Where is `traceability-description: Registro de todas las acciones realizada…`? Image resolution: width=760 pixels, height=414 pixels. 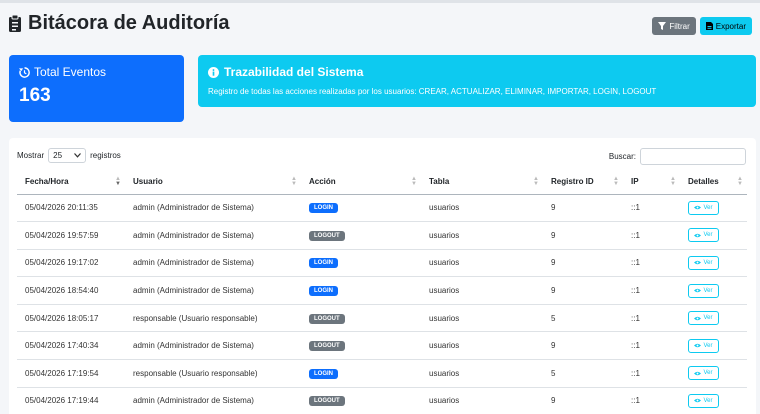
traceability-description: Registro de todas las acciones realizada… is located at coordinates (432, 91).